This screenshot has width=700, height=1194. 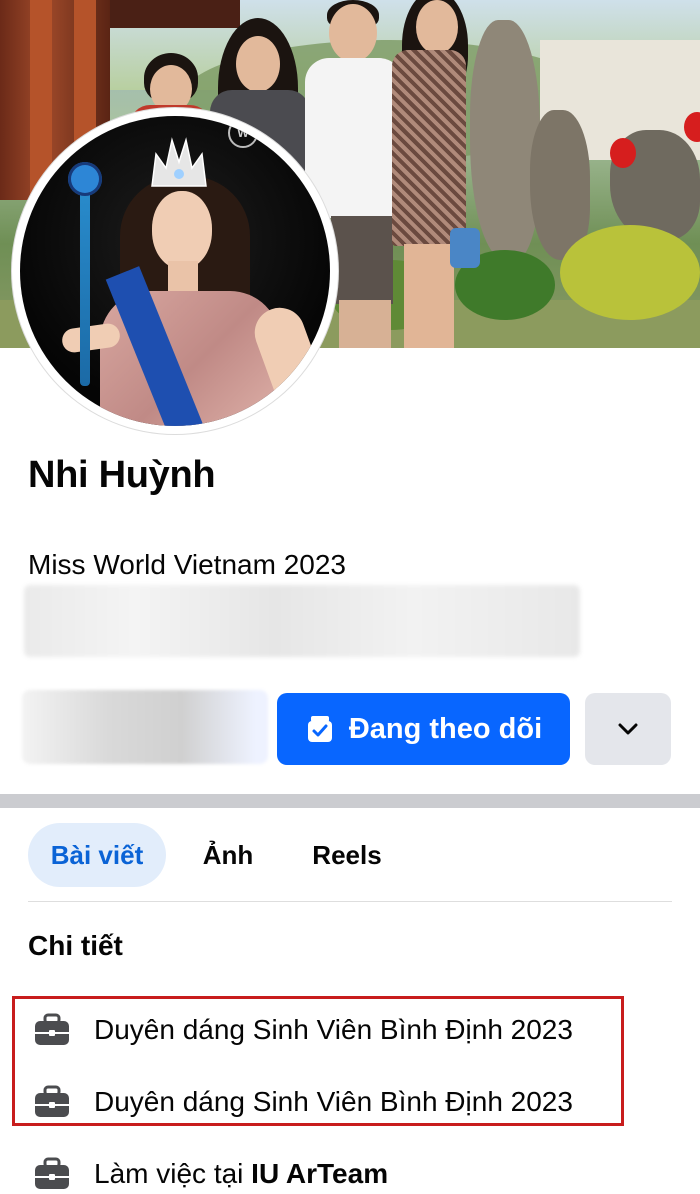 What do you see at coordinates (145, 727) in the screenshot?
I see `blurred-button` at bounding box center [145, 727].